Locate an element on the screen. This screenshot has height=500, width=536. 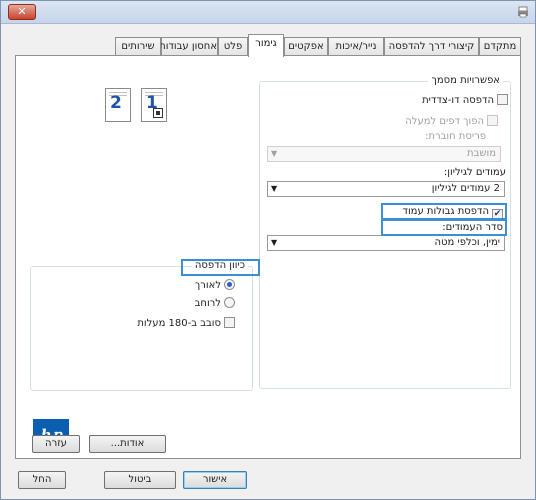
document-options-label: אפשרויות מסמך is located at coordinates (465, 81).